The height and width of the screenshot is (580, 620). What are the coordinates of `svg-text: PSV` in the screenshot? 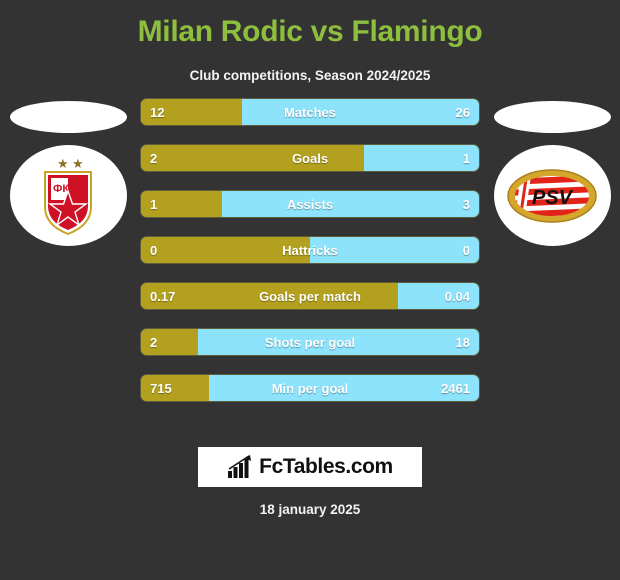 It's located at (553, 198).